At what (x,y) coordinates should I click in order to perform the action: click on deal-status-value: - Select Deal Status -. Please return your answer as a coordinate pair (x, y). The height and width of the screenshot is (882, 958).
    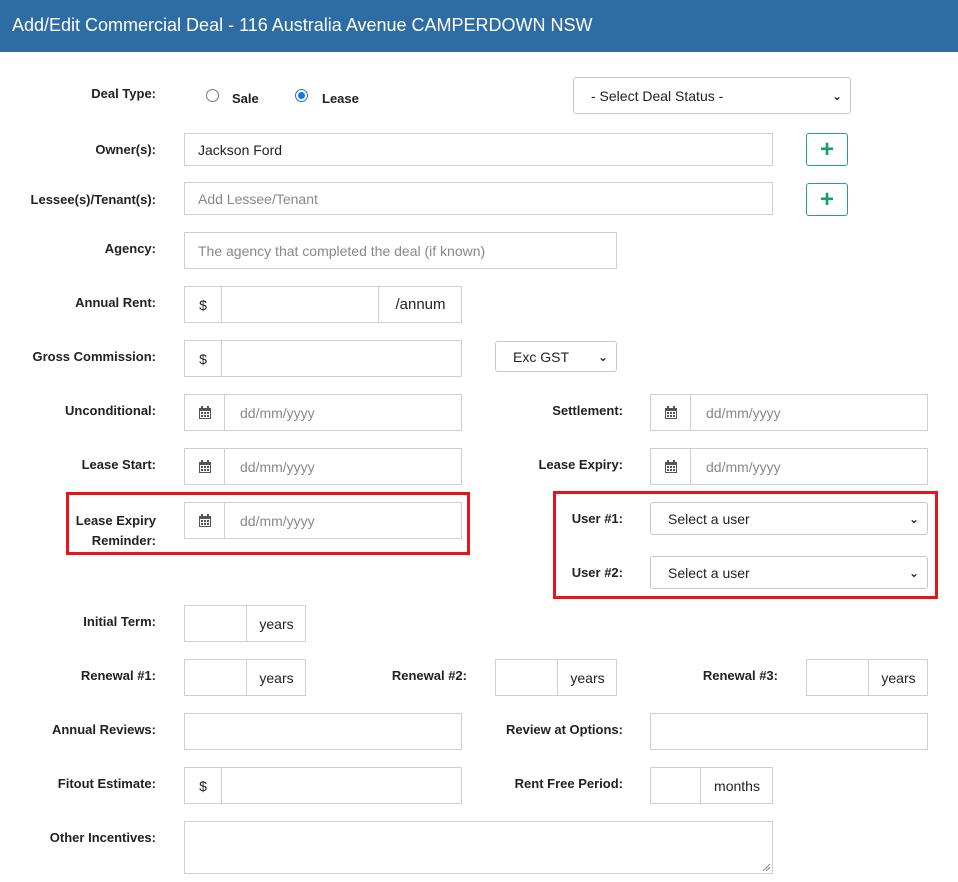
    Looking at the image, I should click on (657, 95).